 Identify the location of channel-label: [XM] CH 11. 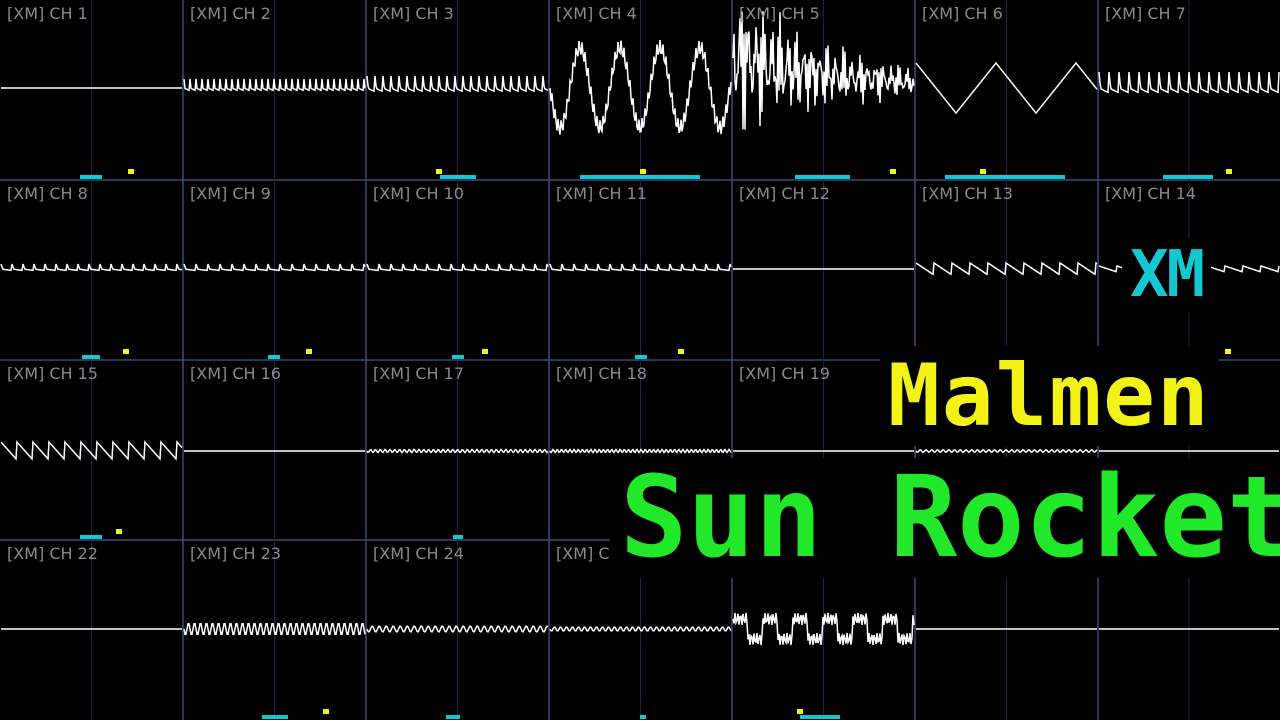
(601, 193).